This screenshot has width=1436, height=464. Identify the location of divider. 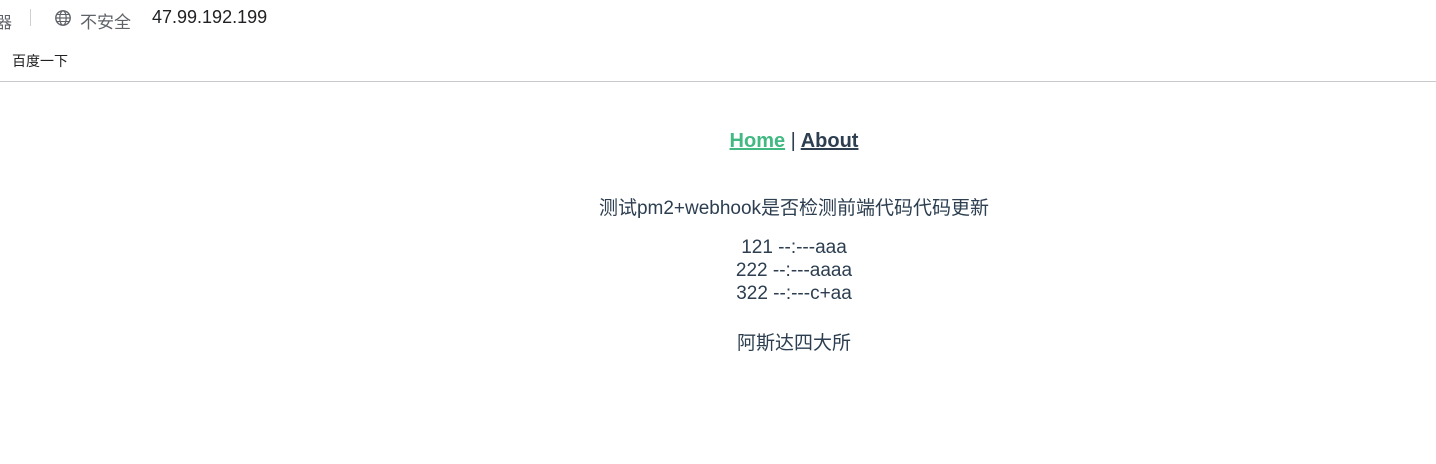
(30, 17).